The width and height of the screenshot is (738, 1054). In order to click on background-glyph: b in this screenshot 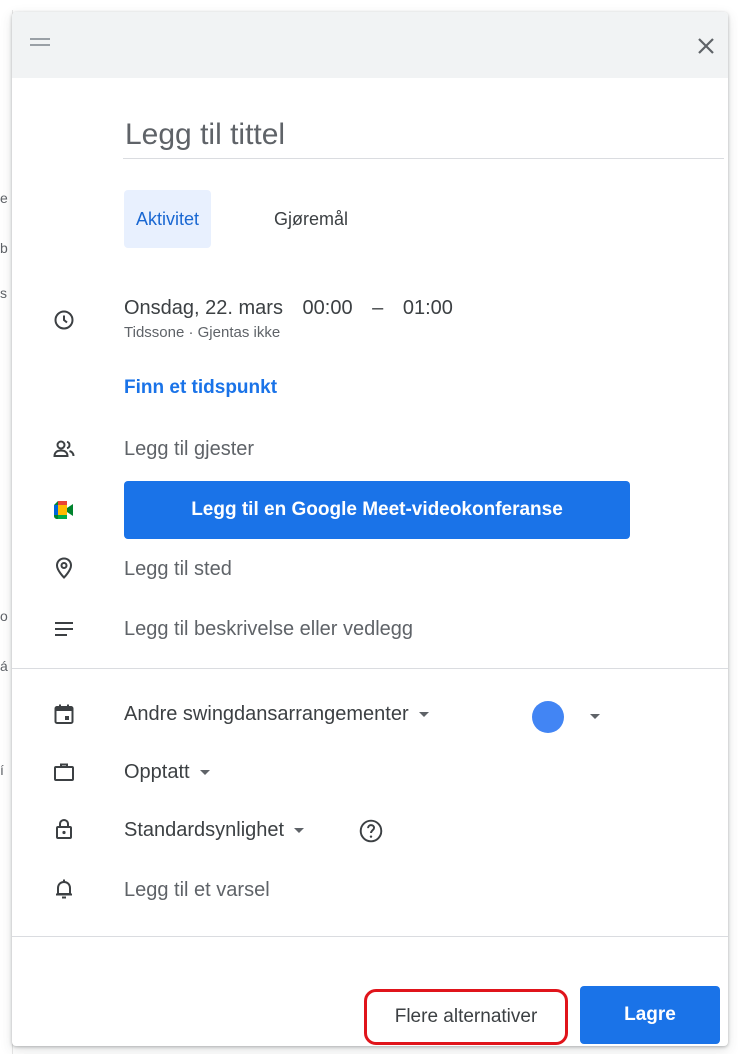, I will do `click(4, 248)`.